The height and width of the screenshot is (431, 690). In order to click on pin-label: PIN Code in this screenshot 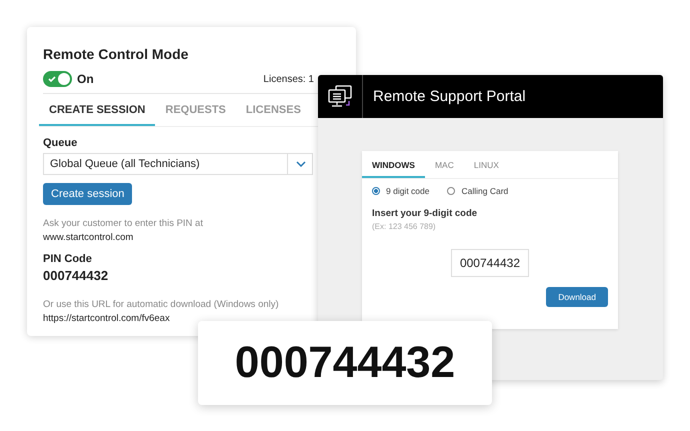, I will do `click(67, 259)`.